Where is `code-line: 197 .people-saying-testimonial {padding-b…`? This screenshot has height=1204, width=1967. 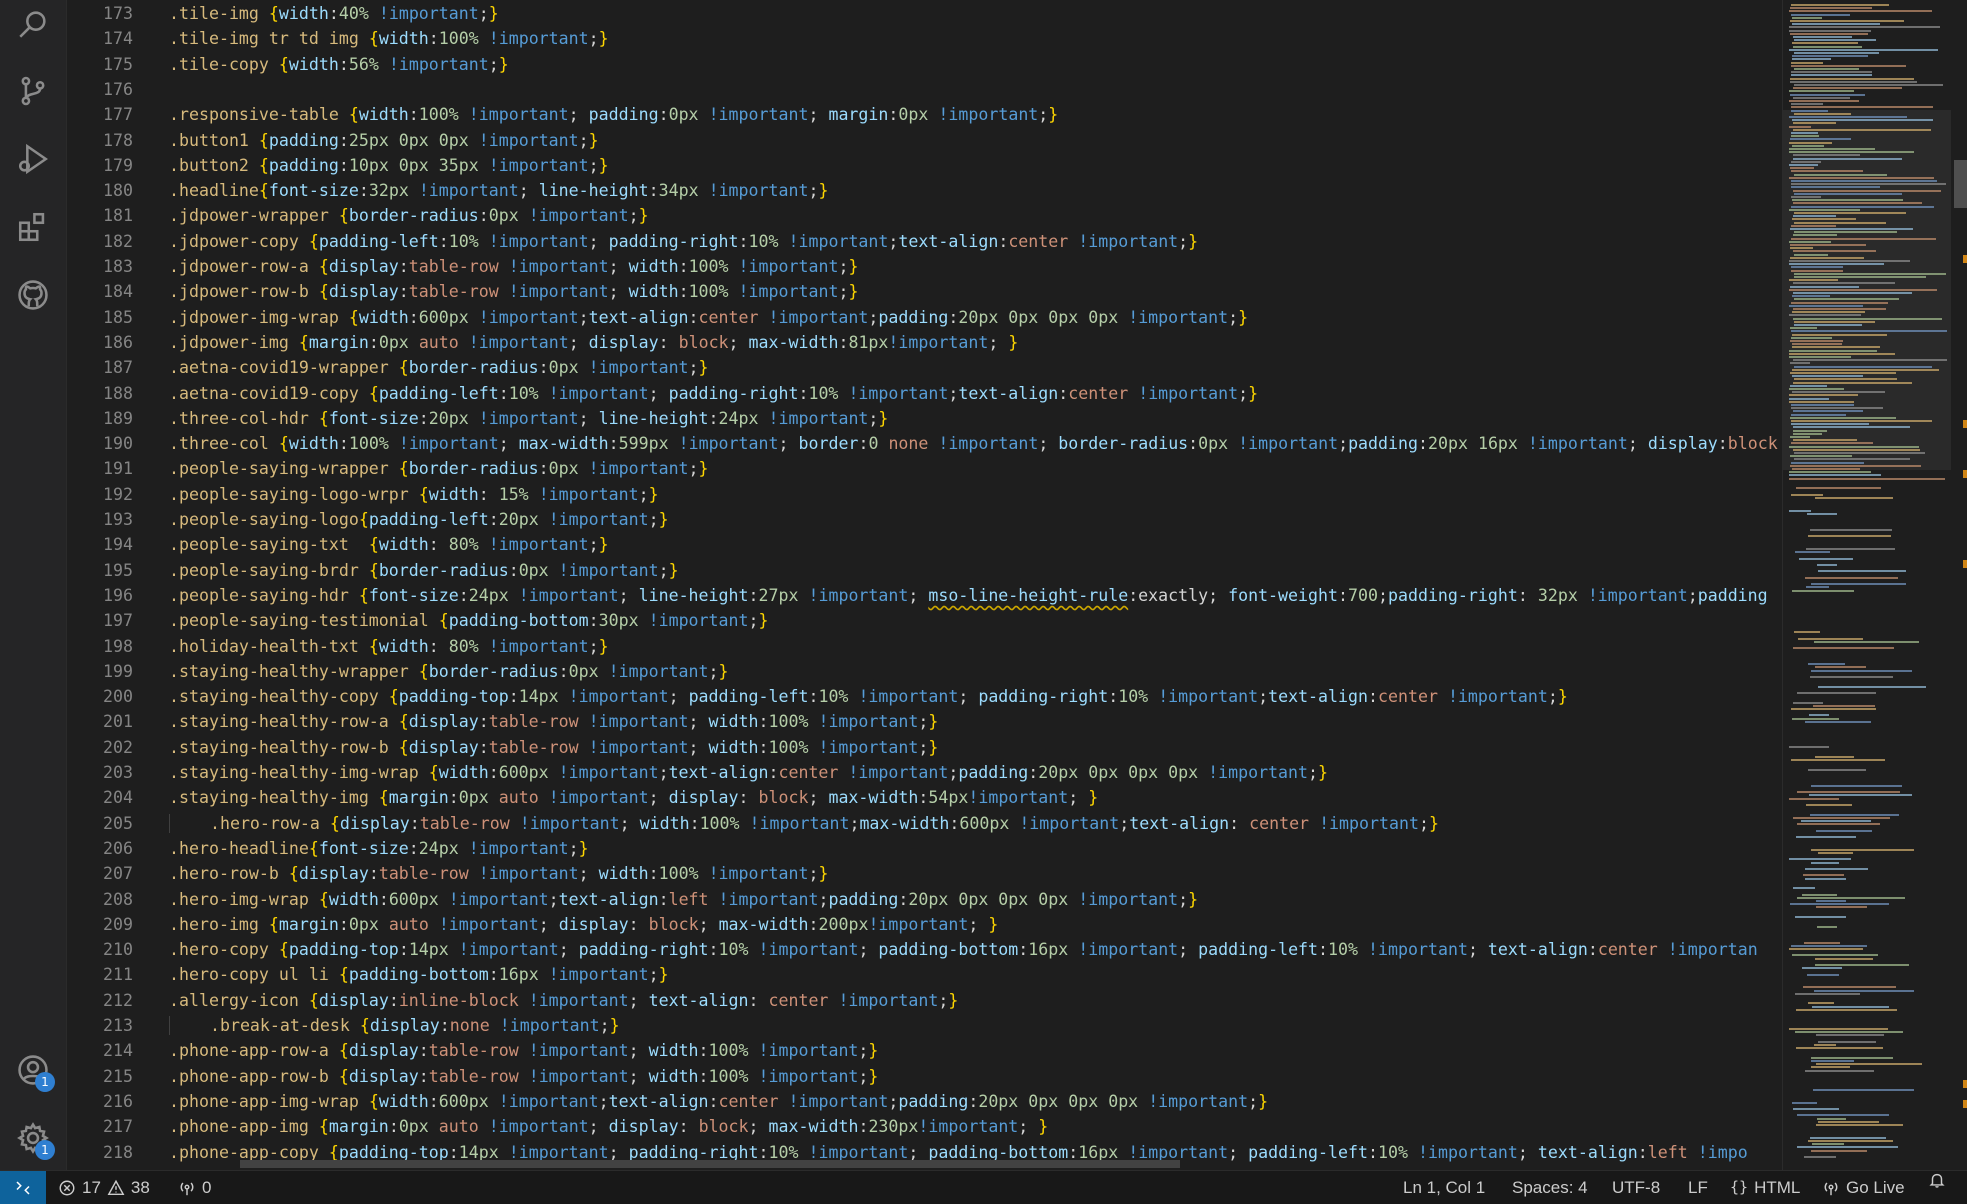 code-line: 197 .people-saying-testimonial {padding-b… is located at coordinates (417, 620).